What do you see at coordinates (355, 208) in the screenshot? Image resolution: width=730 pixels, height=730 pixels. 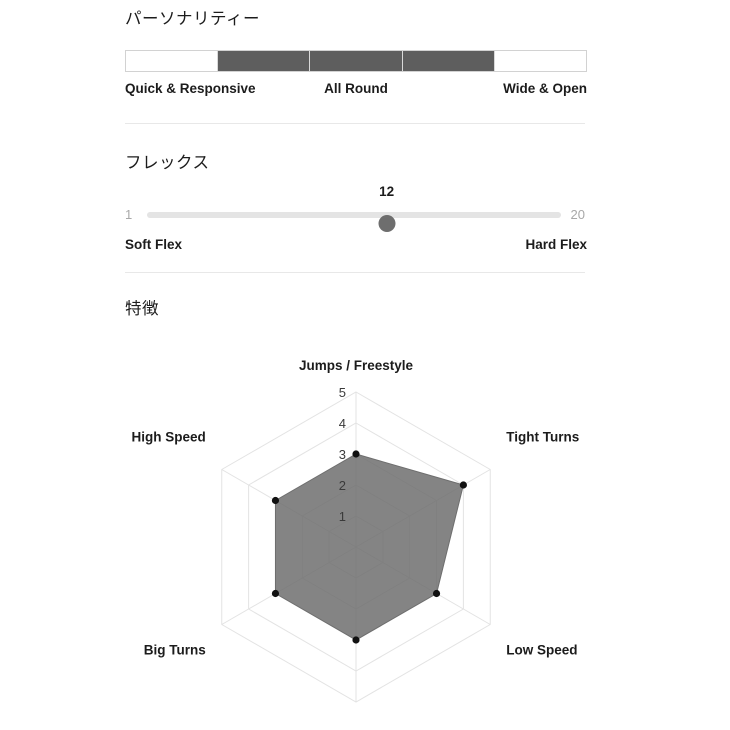 I see `flex-slider: 1 20 12` at bounding box center [355, 208].